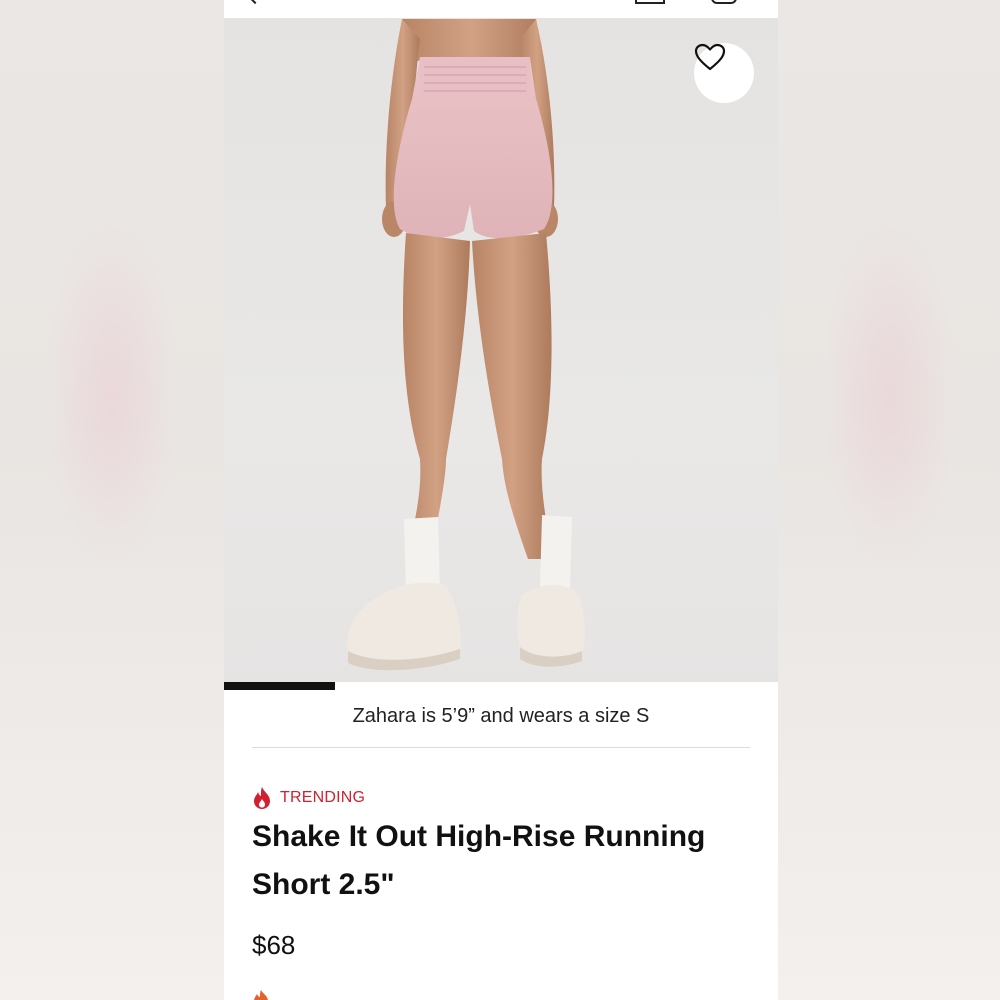 The height and width of the screenshot is (1000, 1000). Describe the element at coordinates (501, 686) in the screenshot. I see `image-carousel-progress` at that location.